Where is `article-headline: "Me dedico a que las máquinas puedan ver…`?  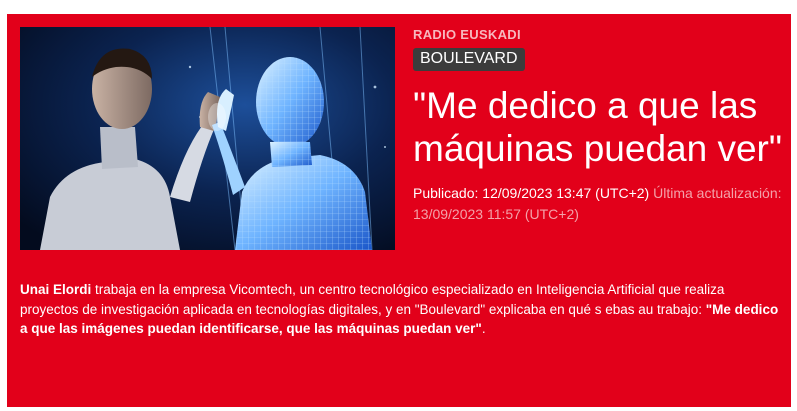
article-headline: "Me dedico a que las máquinas puedan ver… is located at coordinates (598, 127).